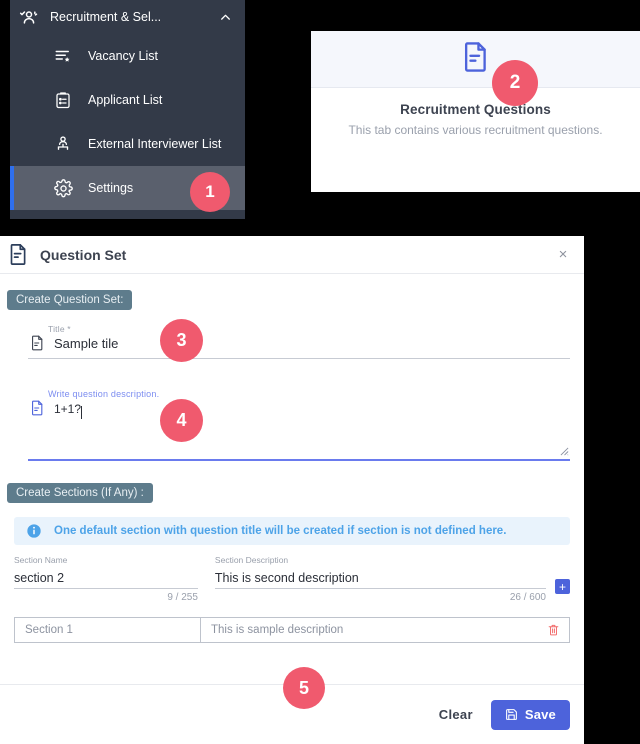 The image size is (640, 744). I want to click on sidebar-item-label: Vacancy List, so click(123, 56).